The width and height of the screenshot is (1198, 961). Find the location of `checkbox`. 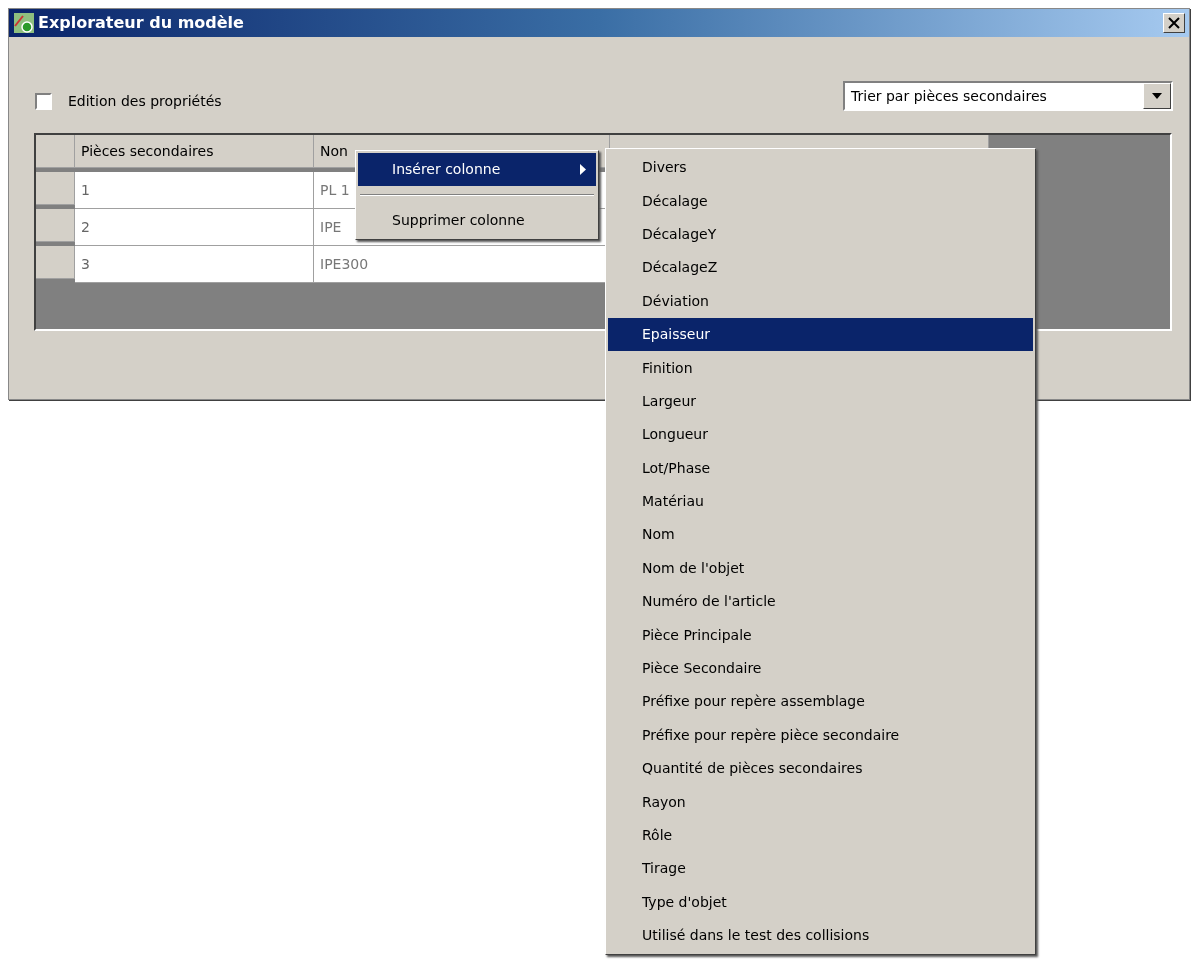

checkbox is located at coordinates (43, 101).